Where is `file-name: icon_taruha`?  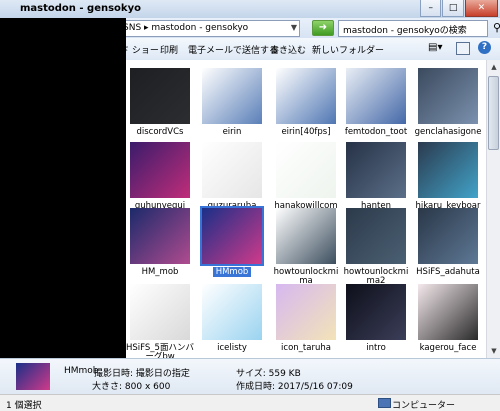
file-name: icon_taruha is located at coordinates (306, 348).